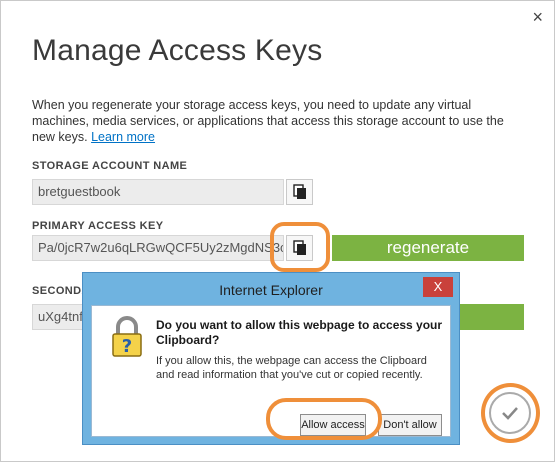 This screenshot has height=462, width=555. What do you see at coordinates (537, 17) in the screenshot?
I see `close-icon: ×` at bounding box center [537, 17].